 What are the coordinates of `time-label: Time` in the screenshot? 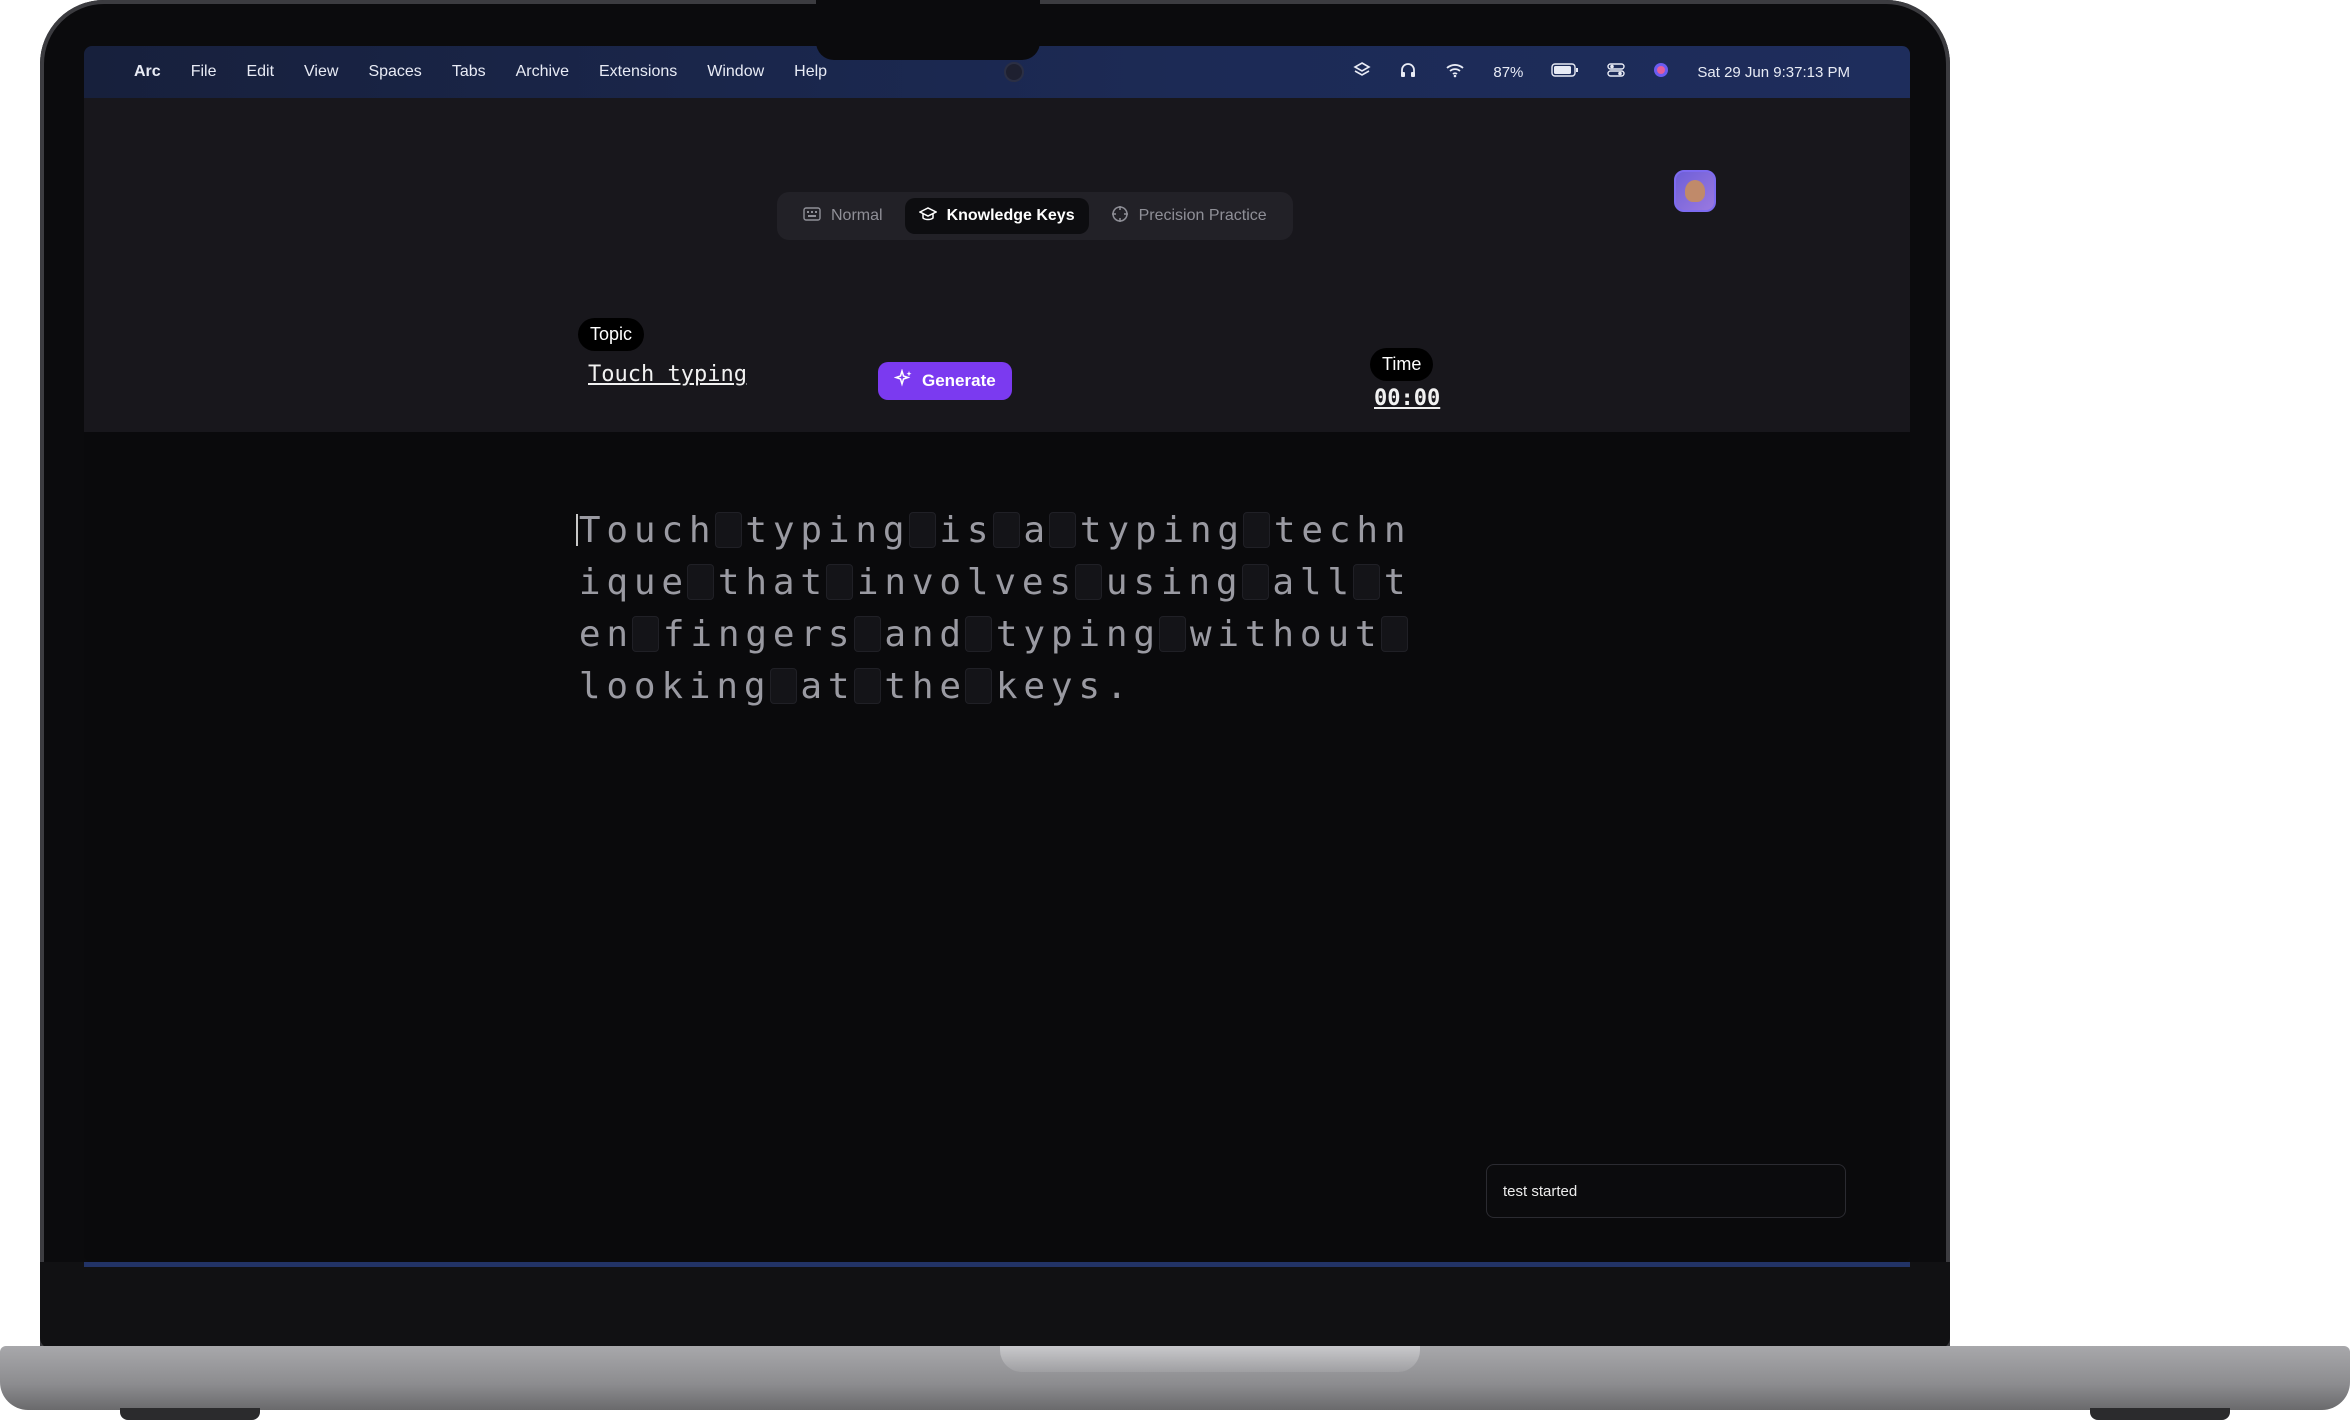 It's located at (1402, 364).